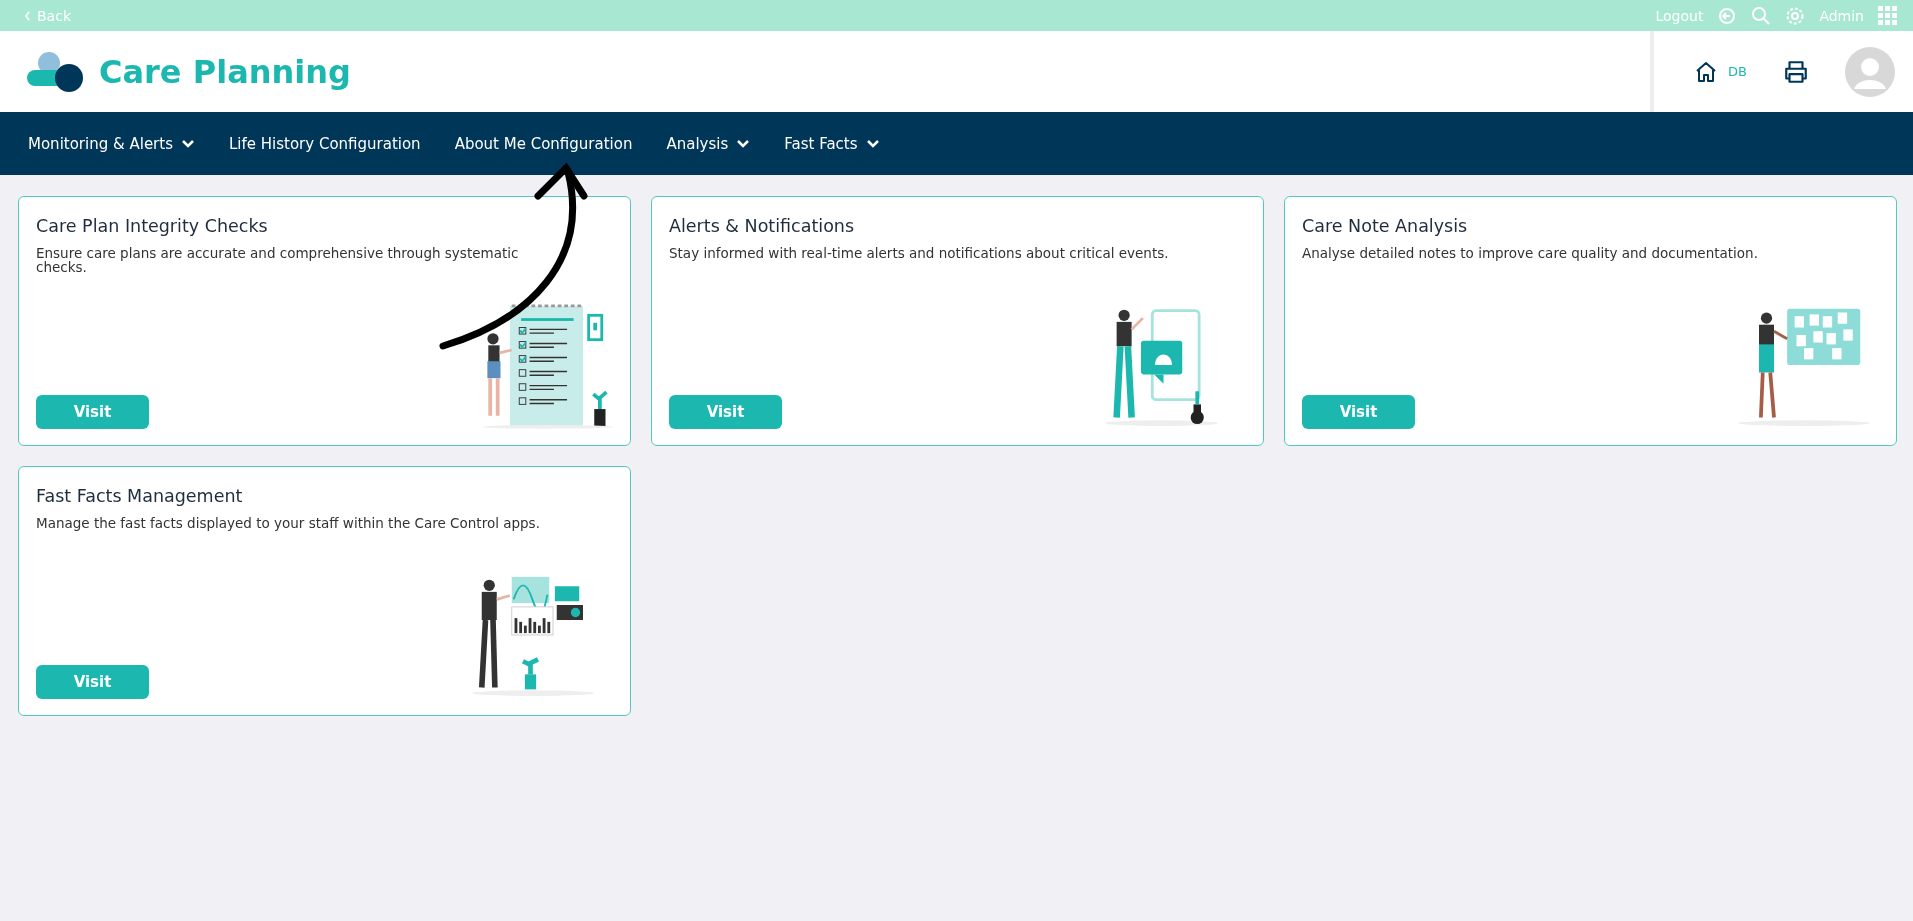 The height and width of the screenshot is (921, 1913). What do you see at coordinates (1761, 15) in the screenshot?
I see `search-icon` at bounding box center [1761, 15].